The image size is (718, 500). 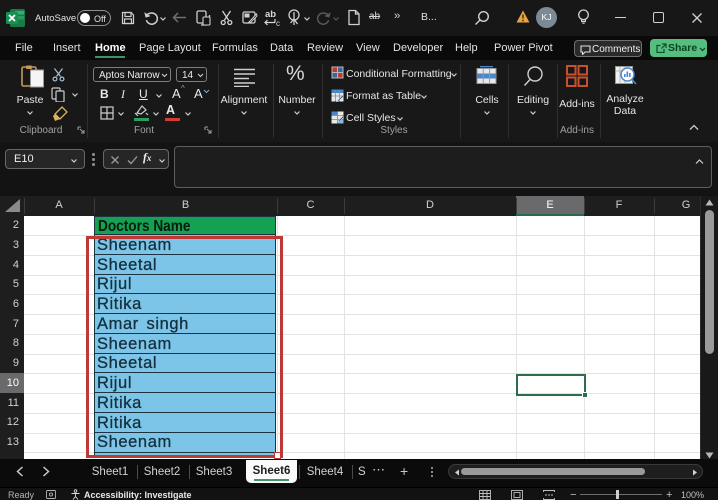 What do you see at coordinates (278, 23) in the screenshot?
I see `svg-text: c` at bounding box center [278, 23].